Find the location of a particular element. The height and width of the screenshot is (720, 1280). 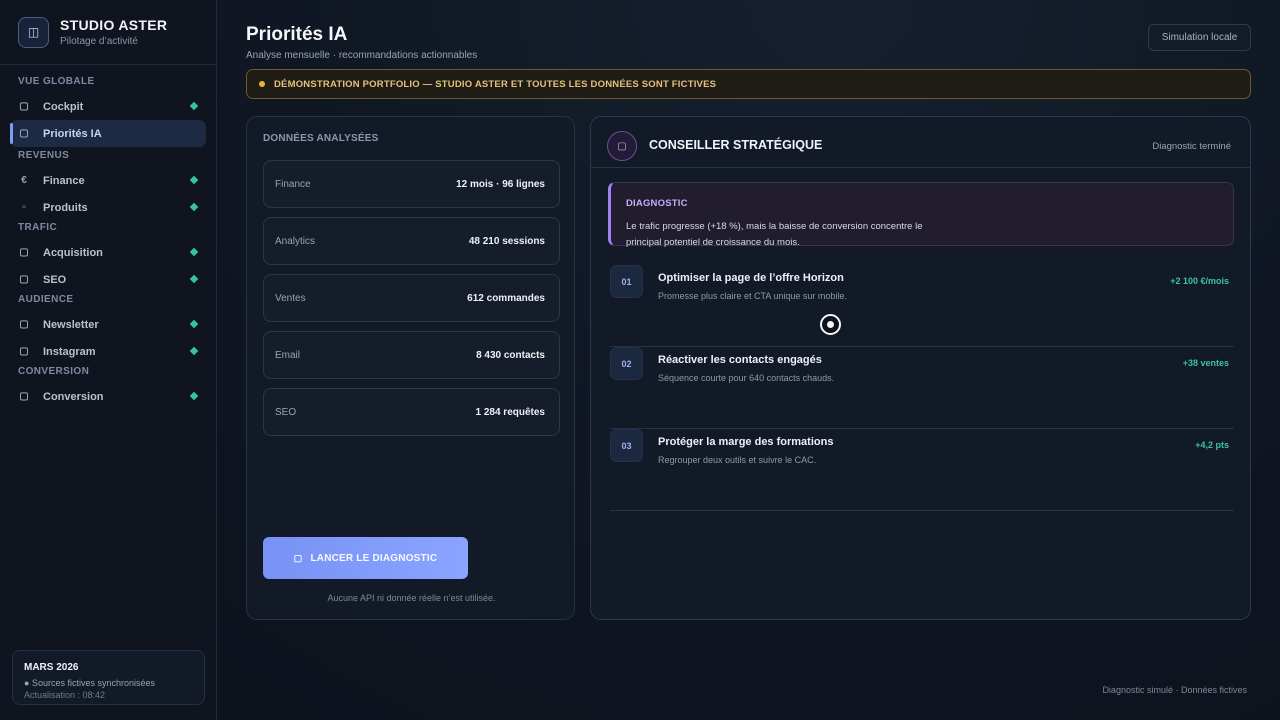

sidebar-item-label: Priorités IA is located at coordinates (72, 133).